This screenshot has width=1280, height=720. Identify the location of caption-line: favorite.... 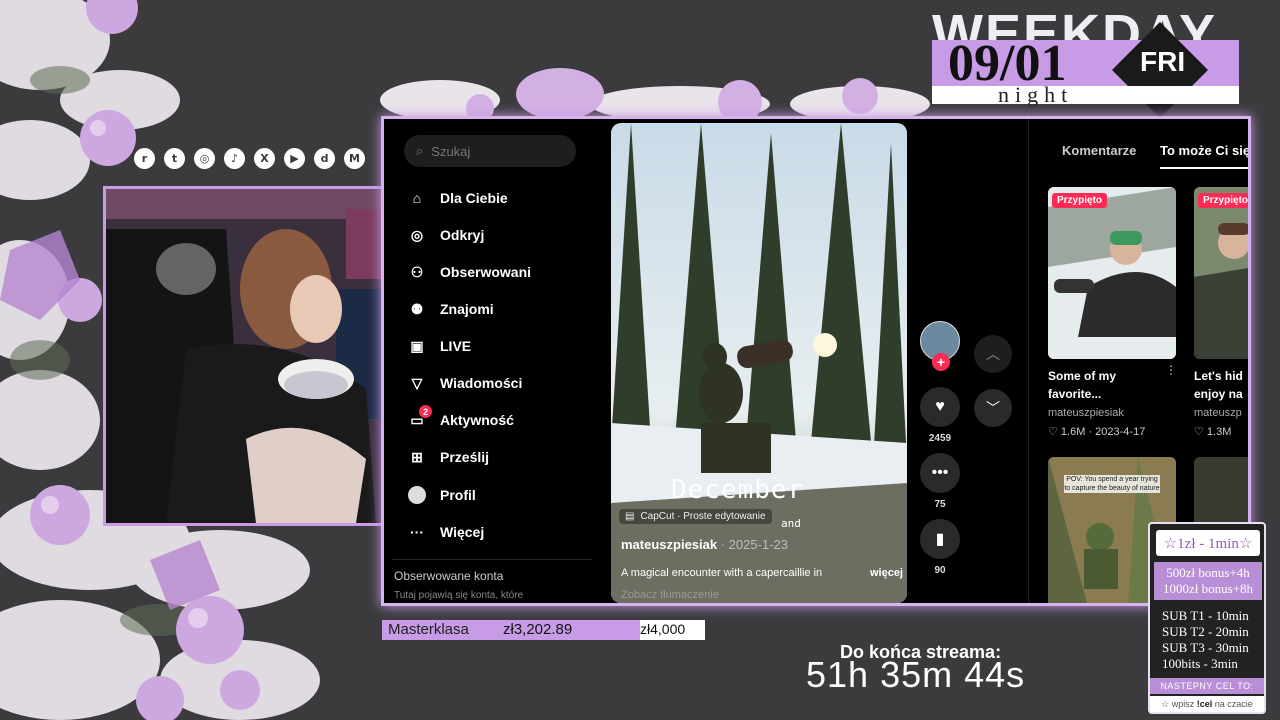
(1075, 394).